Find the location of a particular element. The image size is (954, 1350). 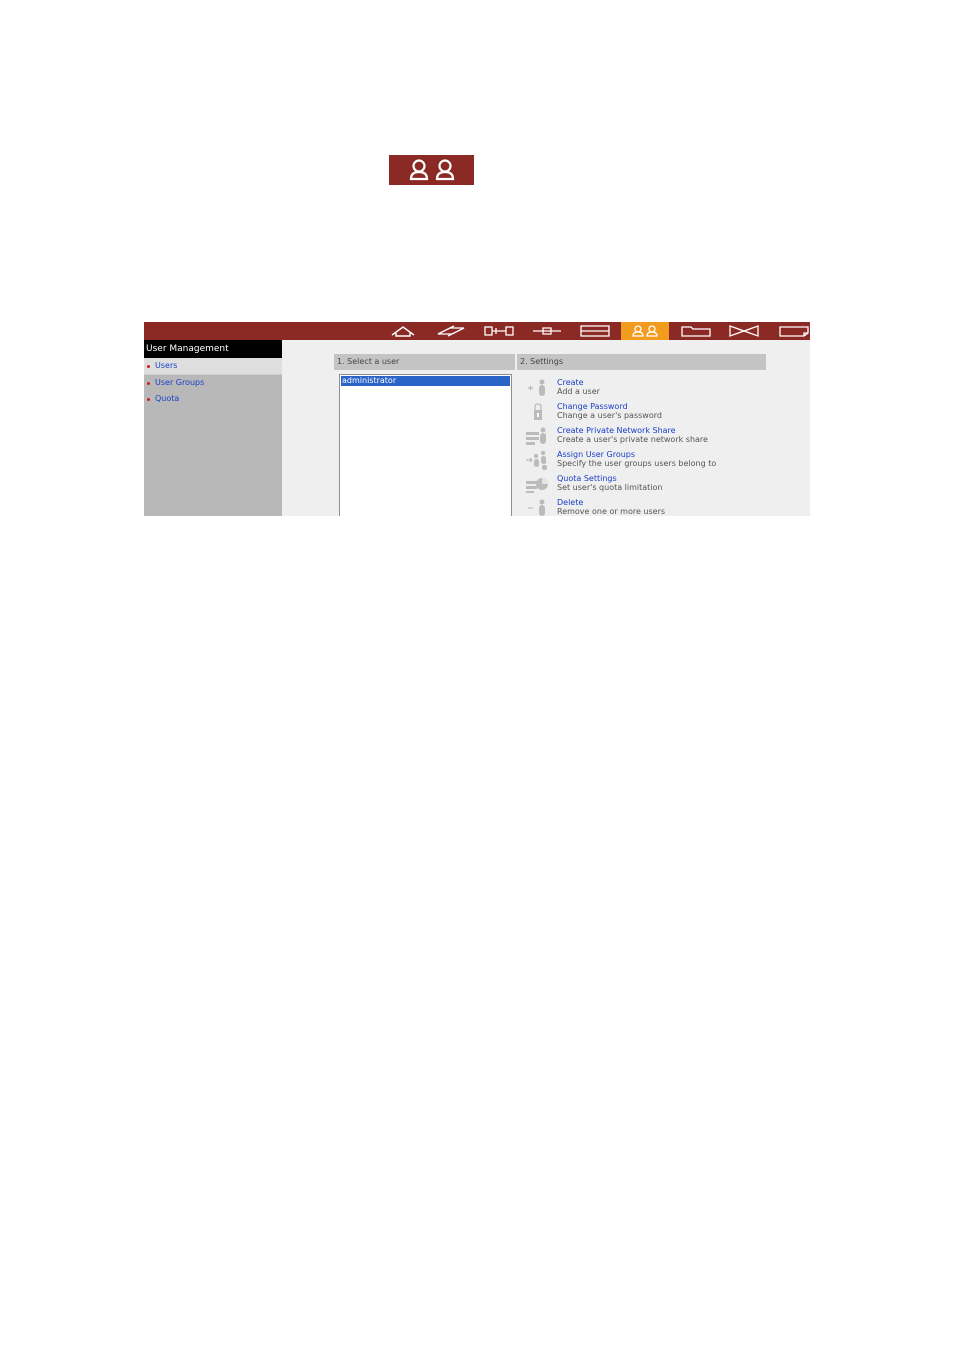

user-list-item: administrator is located at coordinates (425, 381).